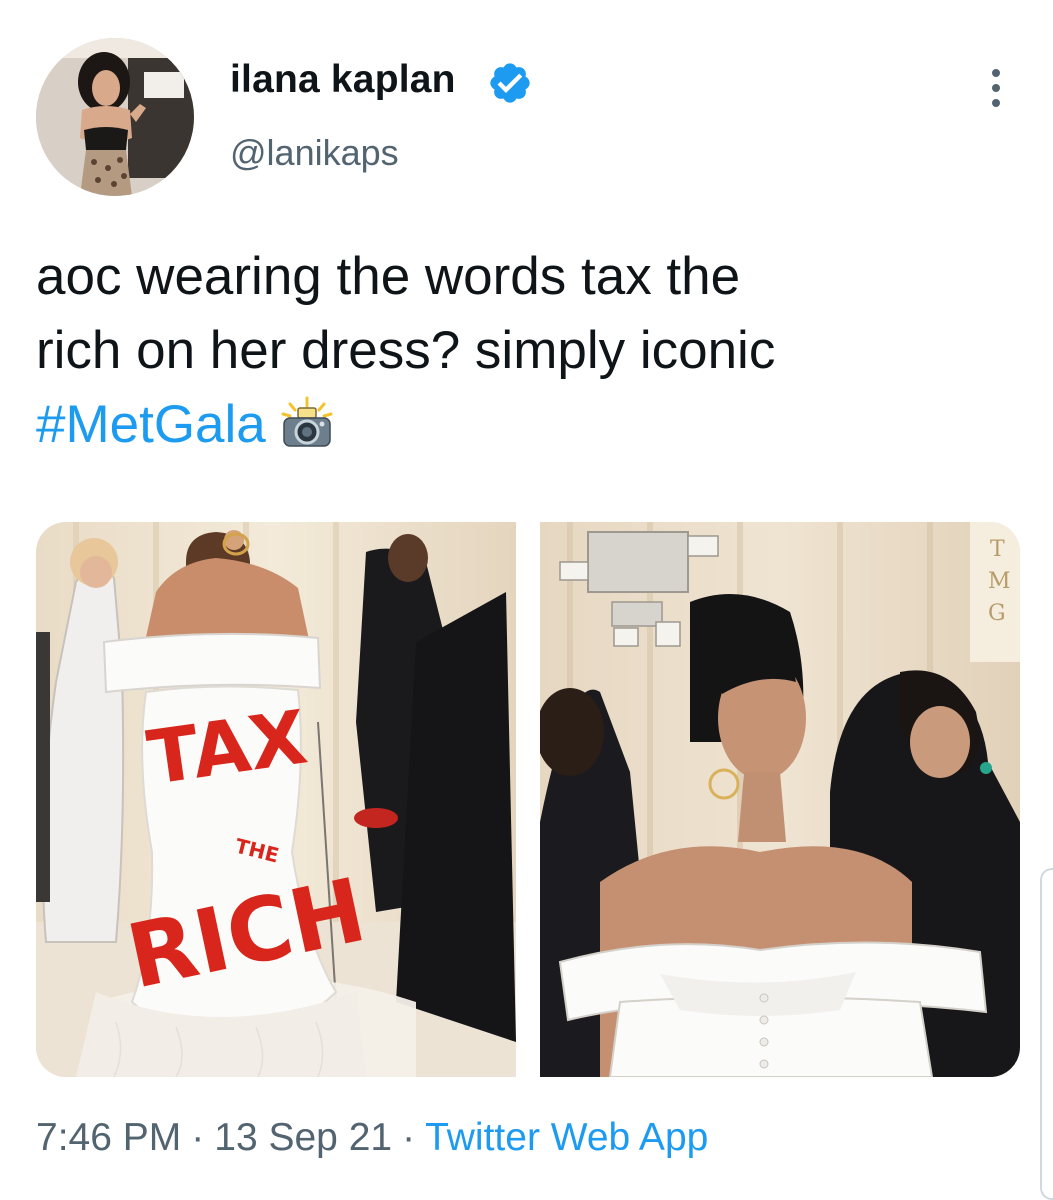  What do you see at coordinates (406, 350) in the screenshot?
I see `tweet-text-line-2: rich on her dress? simply iconic` at bounding box center [406, 350].